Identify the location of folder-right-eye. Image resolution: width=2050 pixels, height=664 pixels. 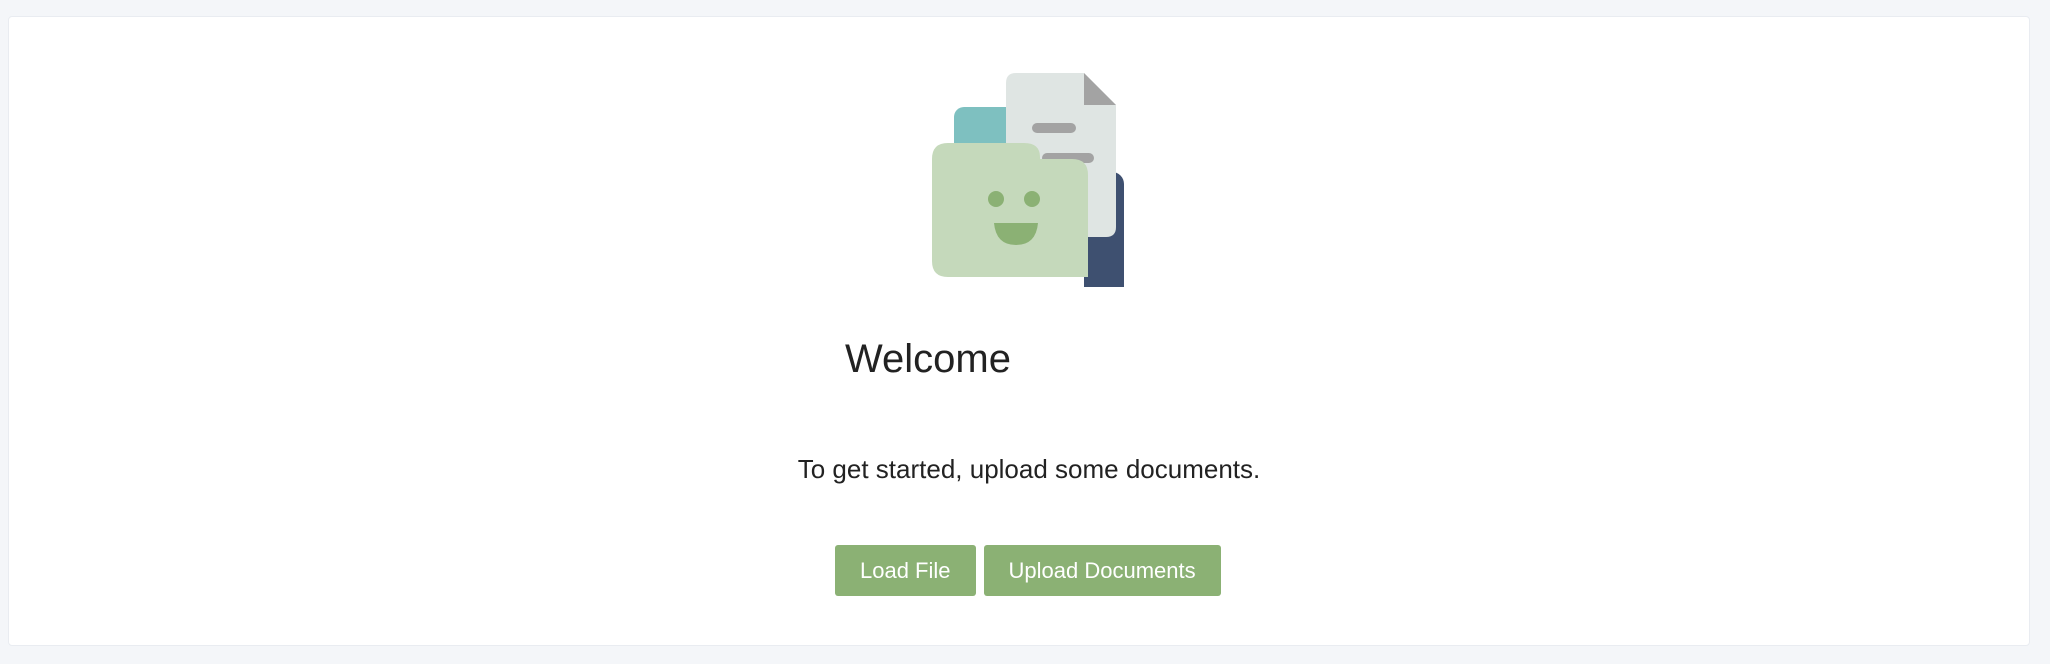
(1032, 199).